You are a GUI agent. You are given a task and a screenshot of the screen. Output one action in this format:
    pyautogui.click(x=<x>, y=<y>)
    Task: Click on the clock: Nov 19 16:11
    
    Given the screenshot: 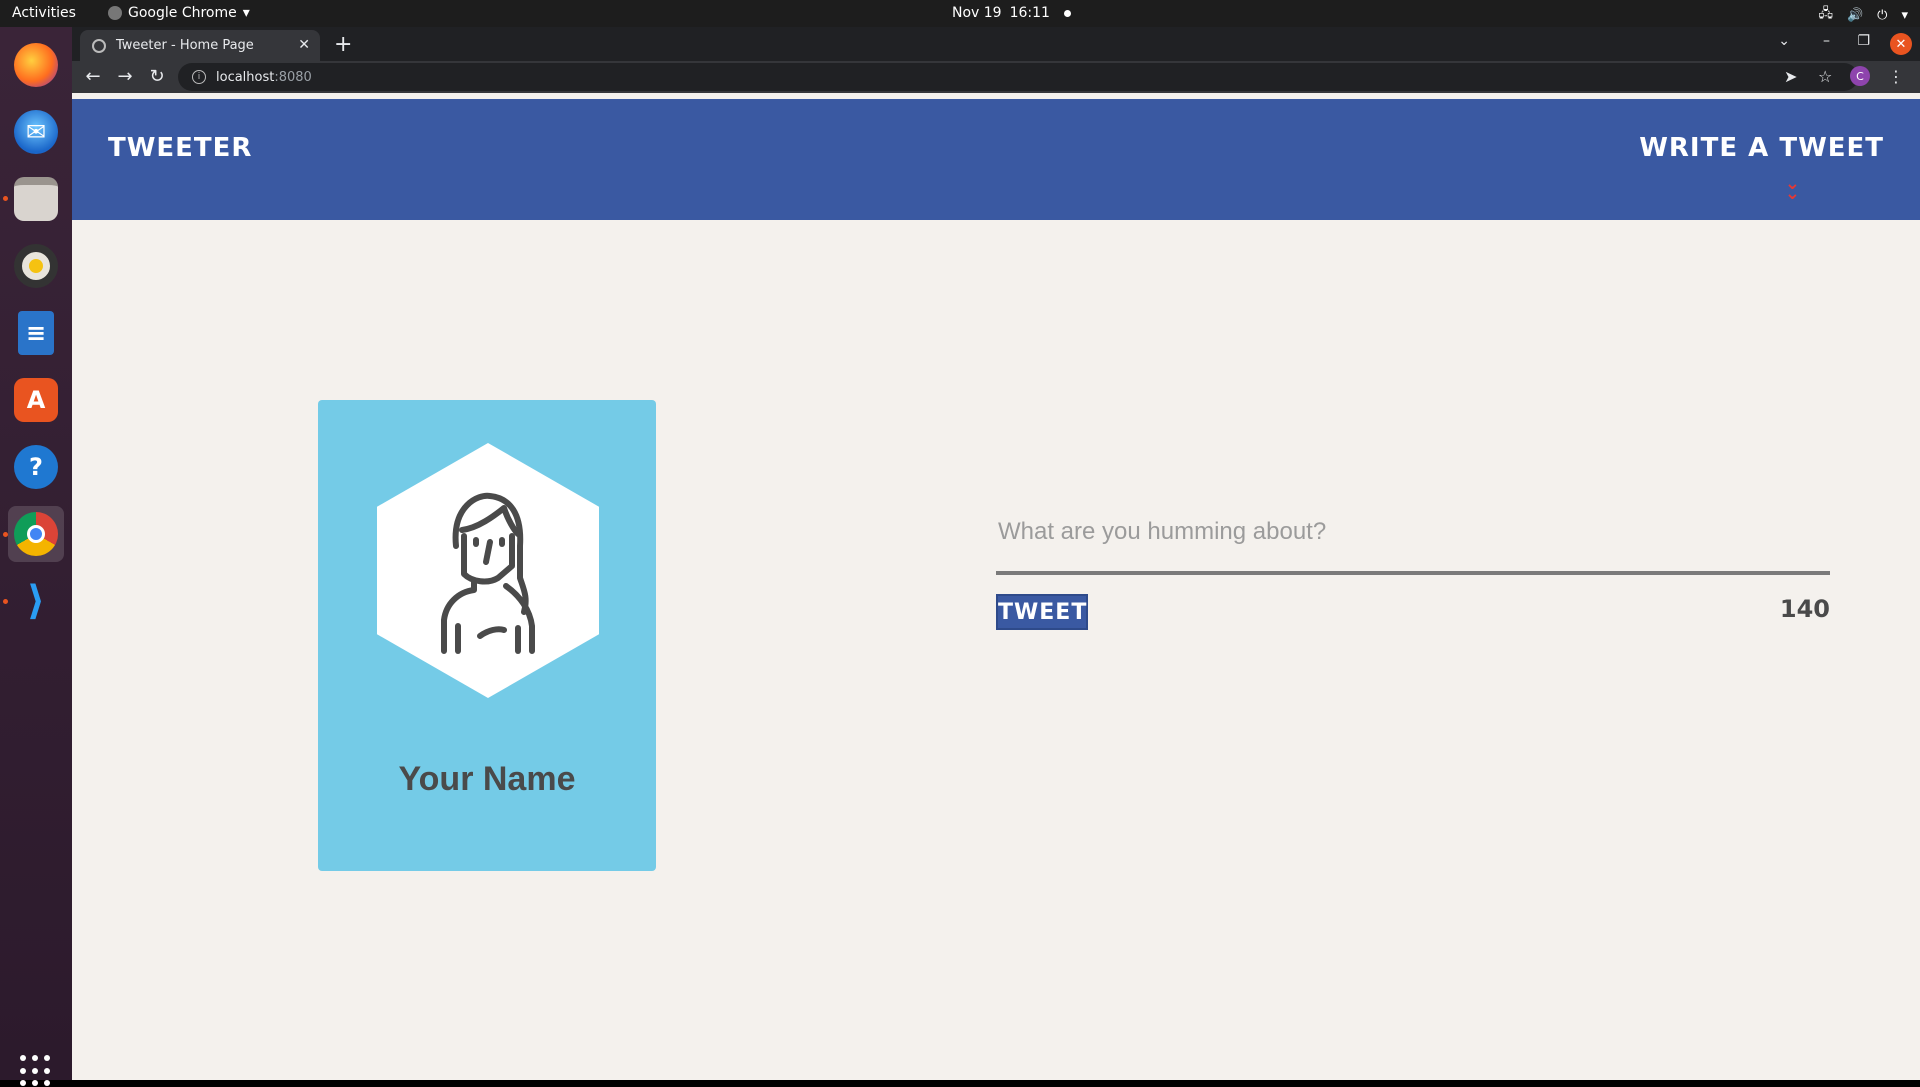 What is the action you would take?
    pyautogui.click(x=1011, y=13)
    